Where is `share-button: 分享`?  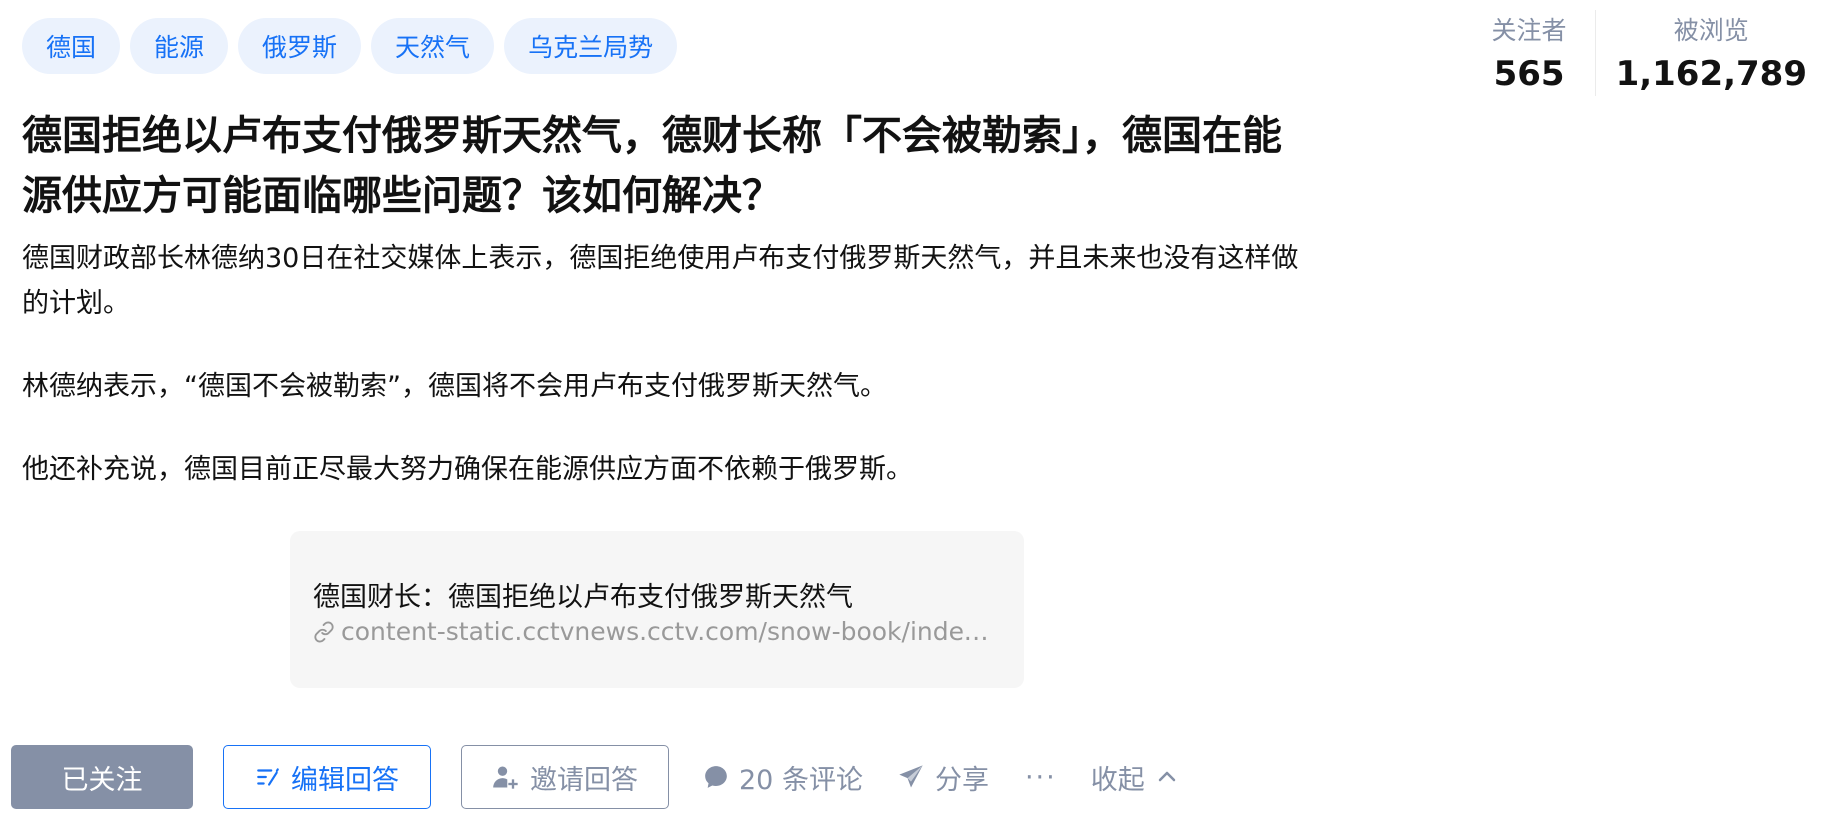 share-button: 分享 is located at coordinates (943, 777).